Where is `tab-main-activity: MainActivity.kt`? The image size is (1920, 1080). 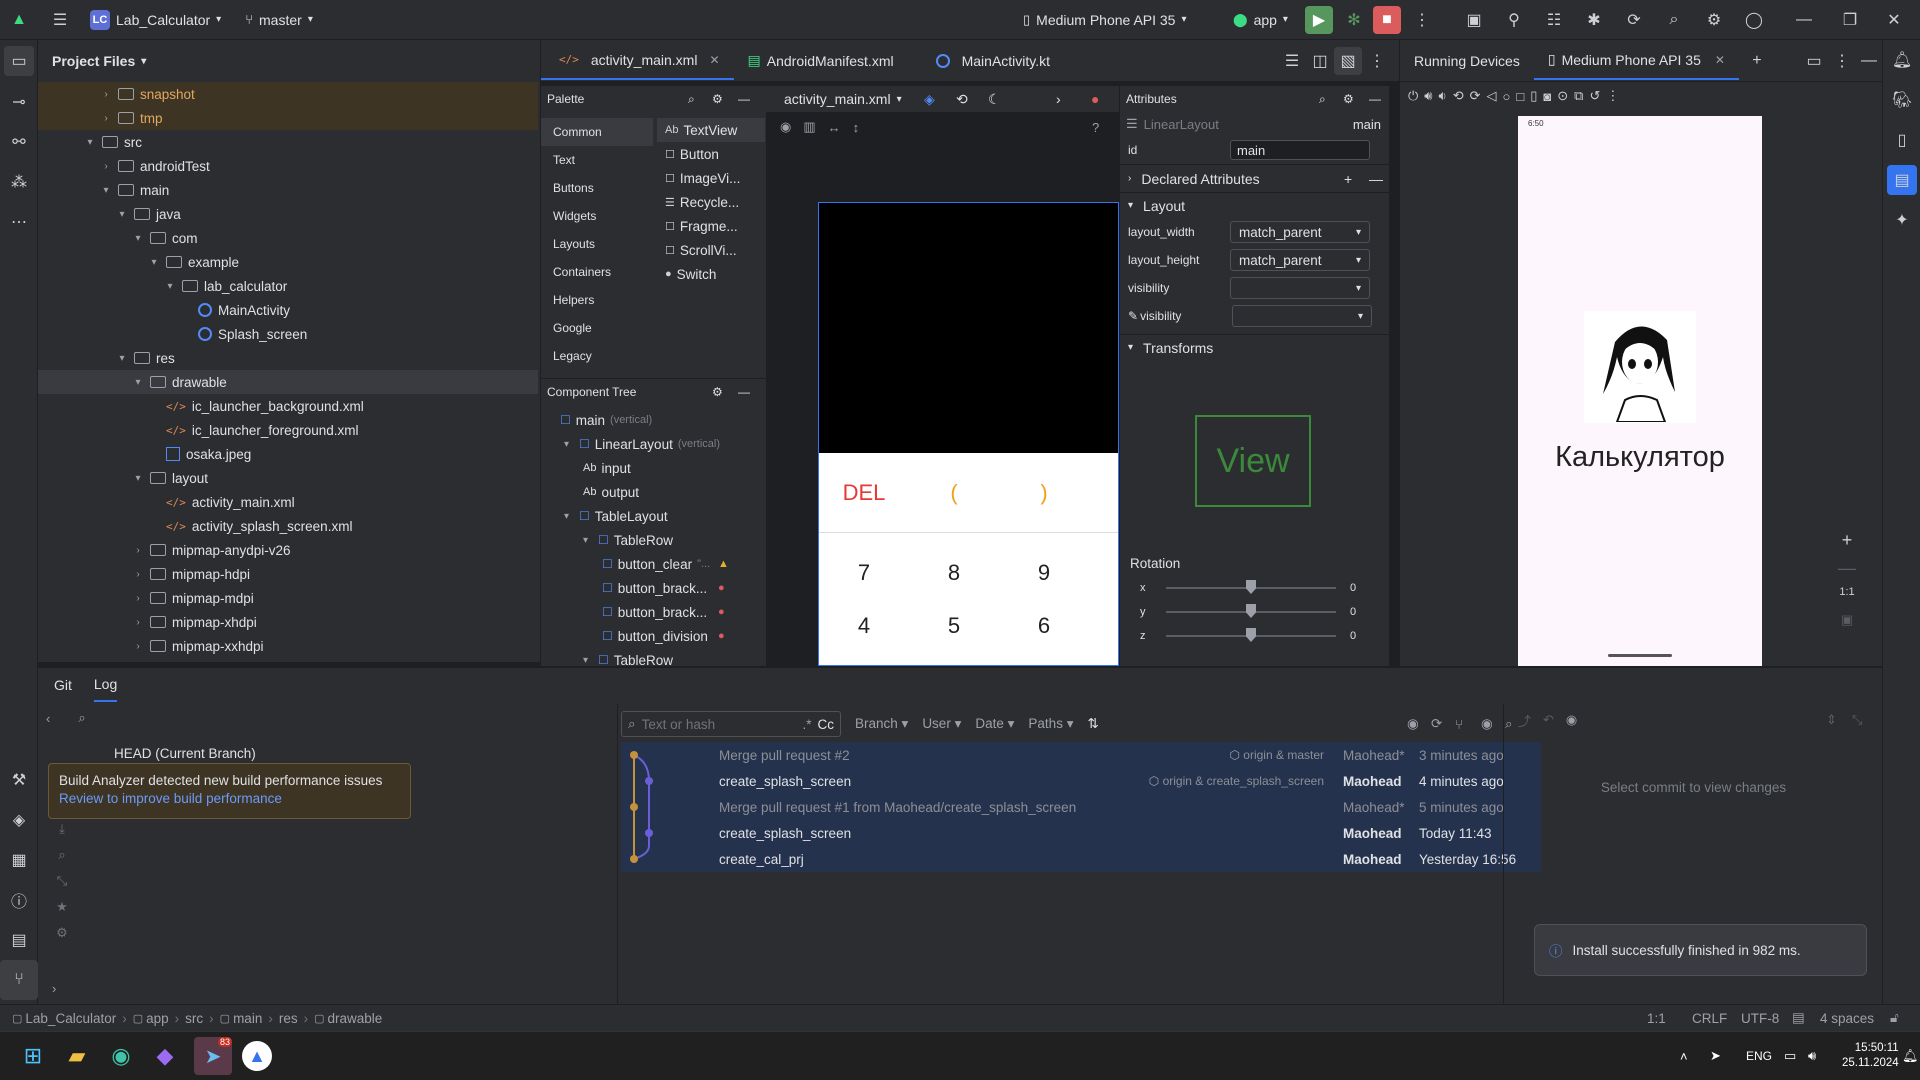 tab-main-activity: MainActivity.kt is located at coordinates (991, 61).